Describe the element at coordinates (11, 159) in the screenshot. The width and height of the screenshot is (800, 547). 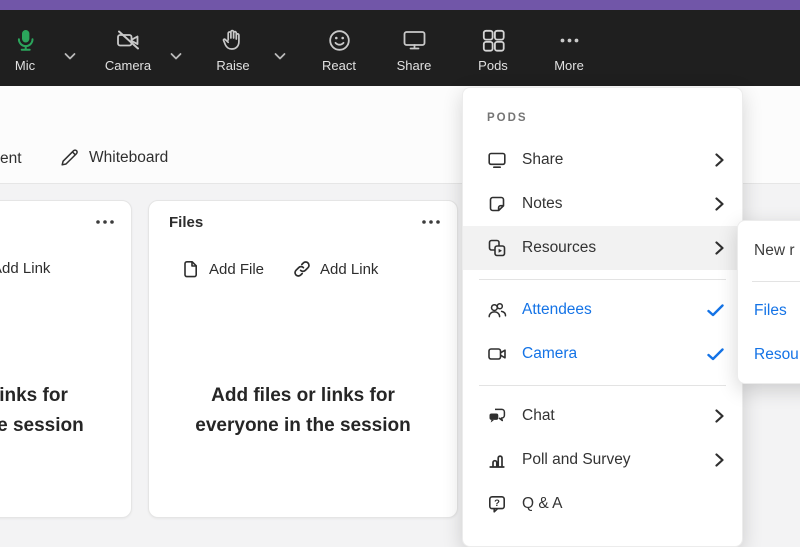
I see `tab-document-partial: ent` at that location.